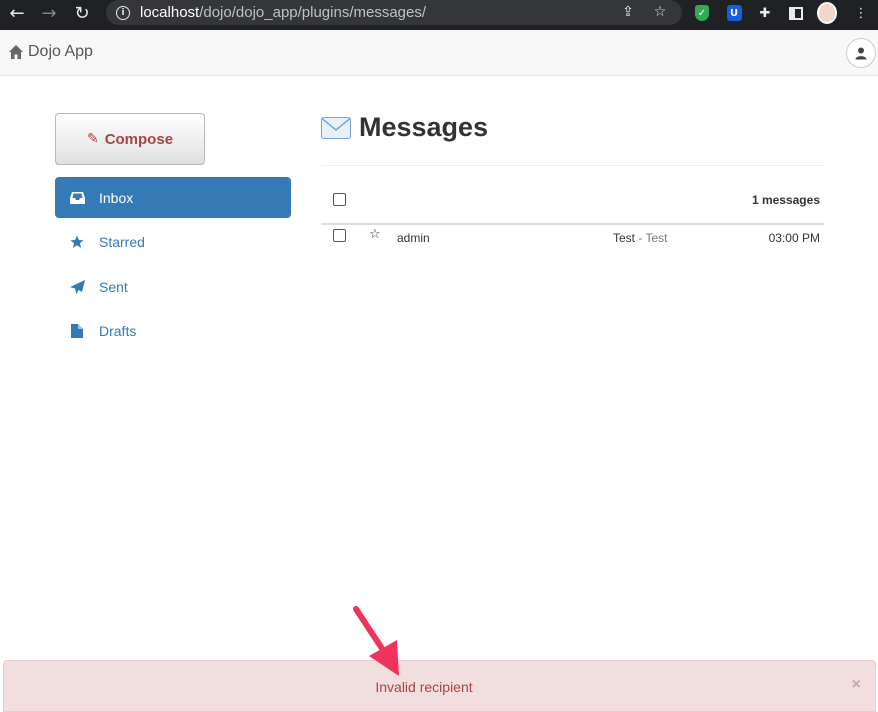 The height and width of the screenshot is (712, 878). I want to click on sidebar-item-starred: Starred, so click(173, 241).